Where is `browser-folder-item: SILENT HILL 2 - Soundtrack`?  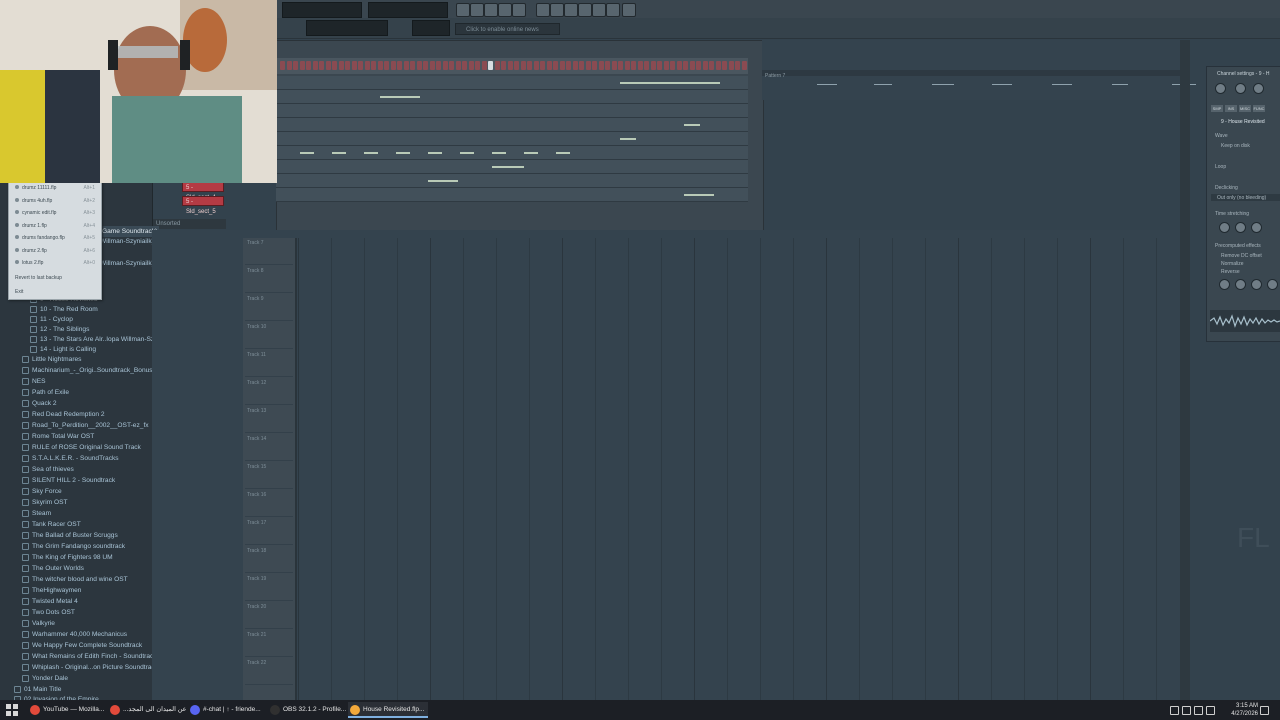
browser-folder-item: SILENT HILL 2 - Soundtrack is located at coordinates (68, 480).